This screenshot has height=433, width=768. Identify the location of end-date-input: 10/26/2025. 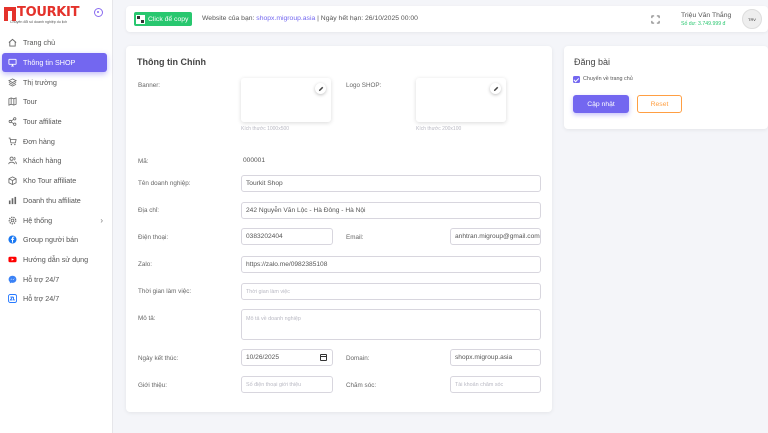
(287, 357).